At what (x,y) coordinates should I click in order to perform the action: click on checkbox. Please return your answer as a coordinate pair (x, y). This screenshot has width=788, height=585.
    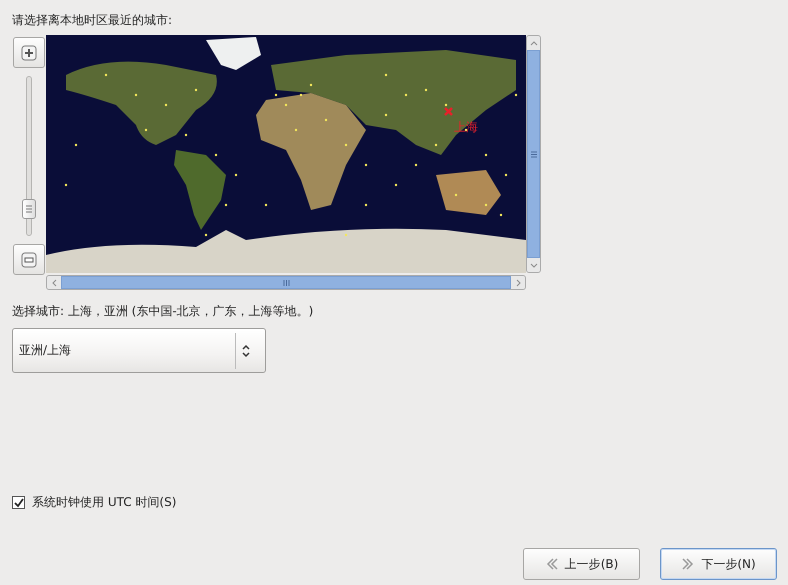
    Looking at the image, I should click on (18, 502).